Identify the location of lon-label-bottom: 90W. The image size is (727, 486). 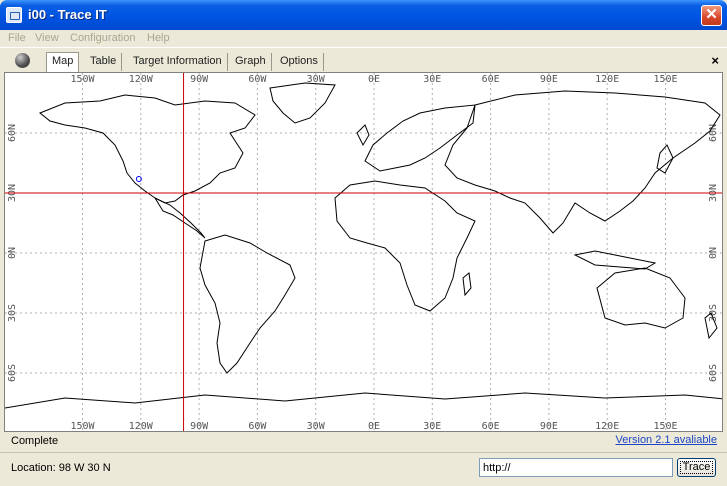
(199, 426).